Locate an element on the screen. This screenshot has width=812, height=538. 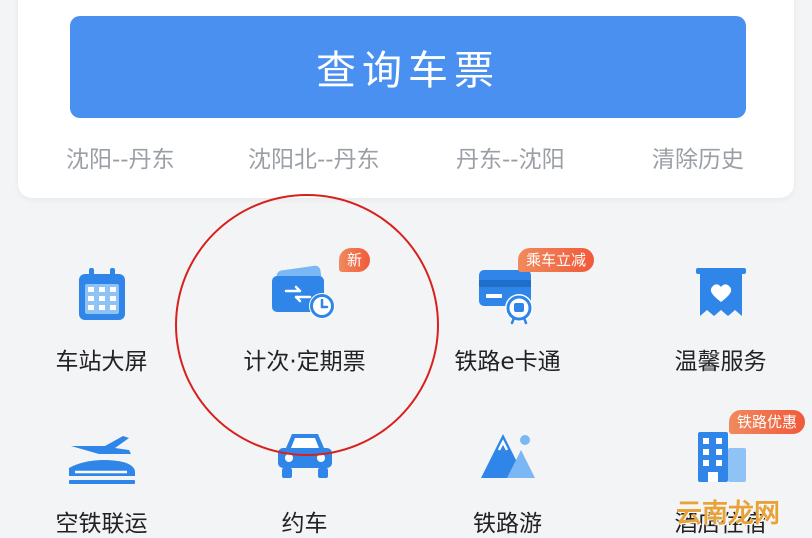
service-station-screen: 车站大屏 is located at coordinates (101, 322).